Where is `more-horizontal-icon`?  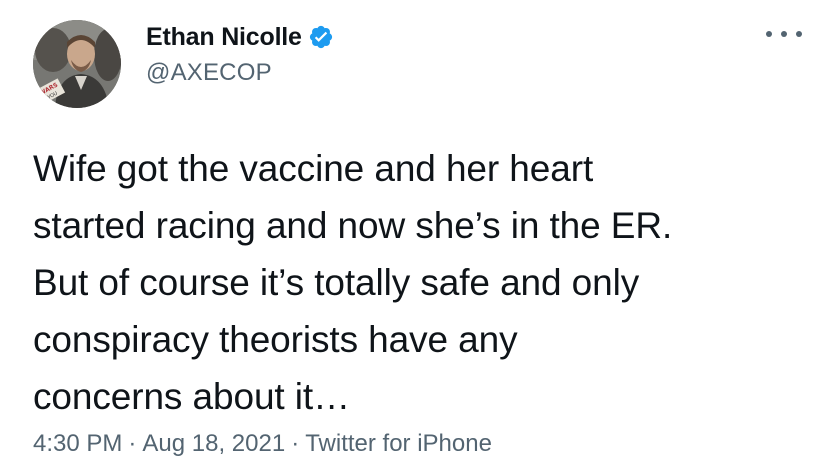
more-horizontal-icon is located at coordinates (769, 34).